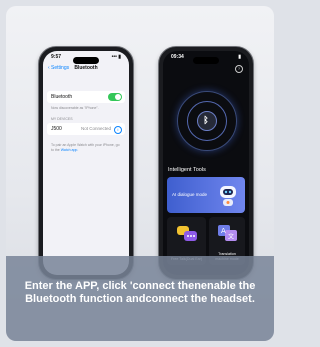 This screenshot has height=347, width=320. I want to click on translate-icon: A 文, so click(227, 233).